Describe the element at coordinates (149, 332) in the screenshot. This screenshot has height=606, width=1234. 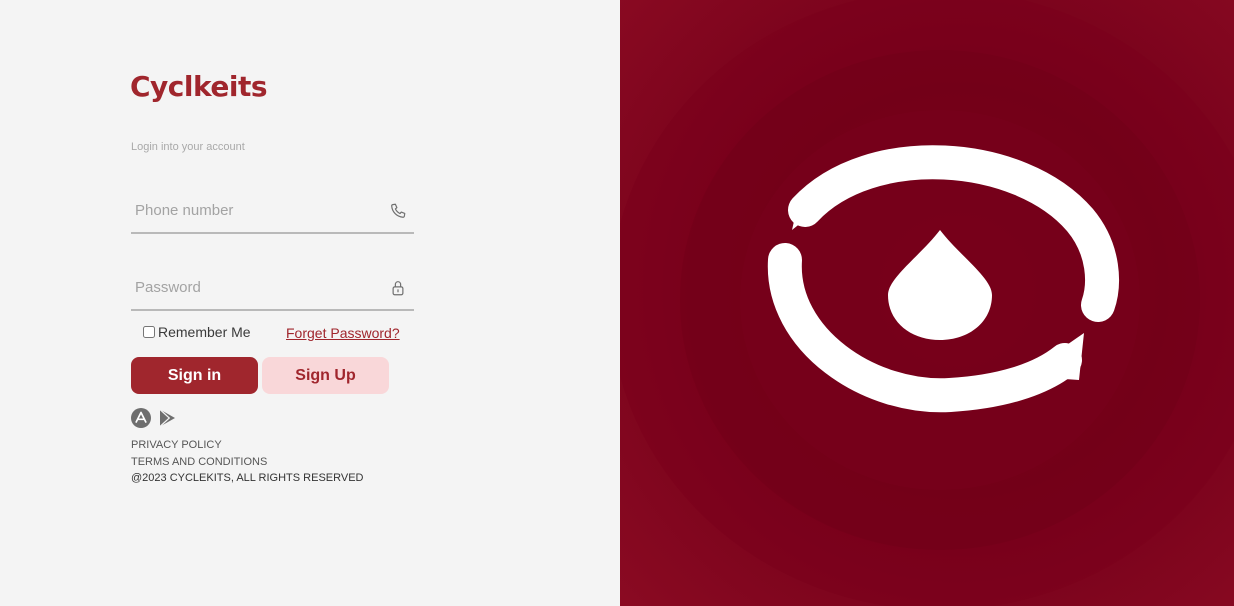
I see `remember-checkbox` at that location.